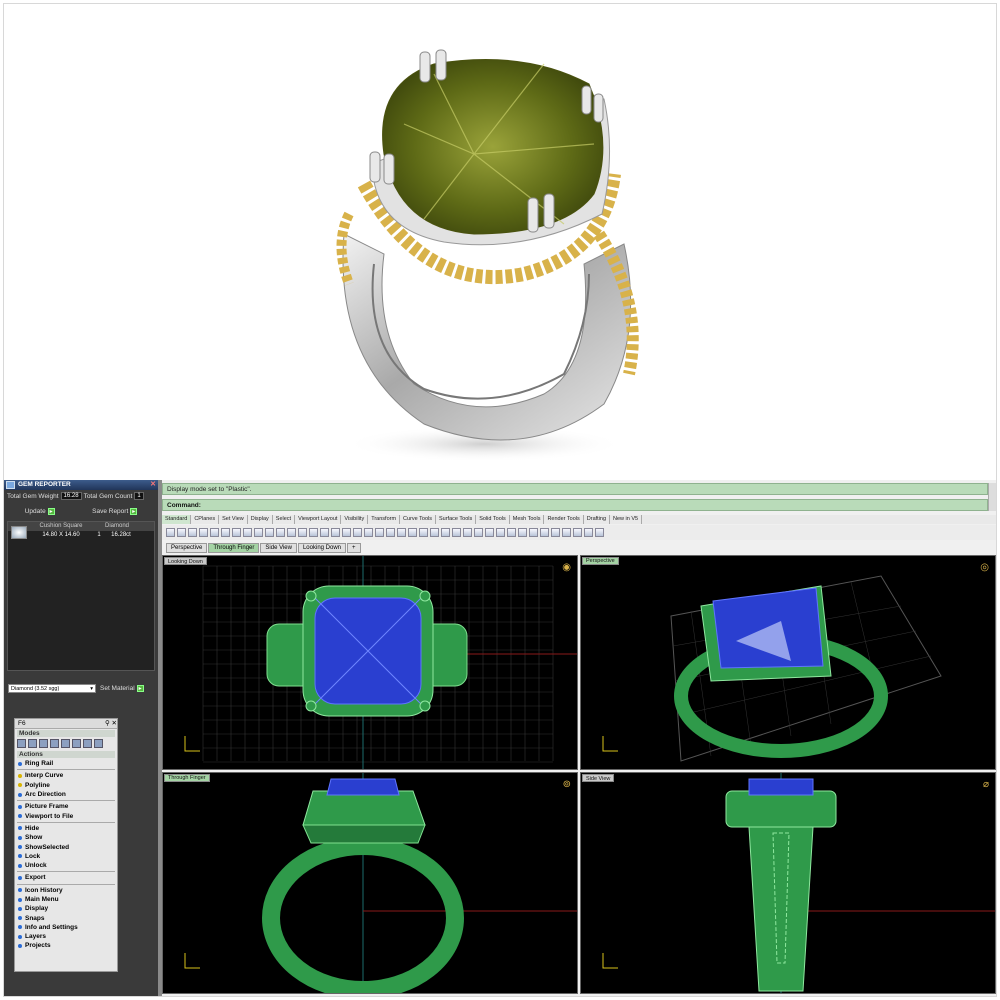  Describe the element at coordinates (98, 743) in the screenshot. I see `mode-sphere-icon` at that location.